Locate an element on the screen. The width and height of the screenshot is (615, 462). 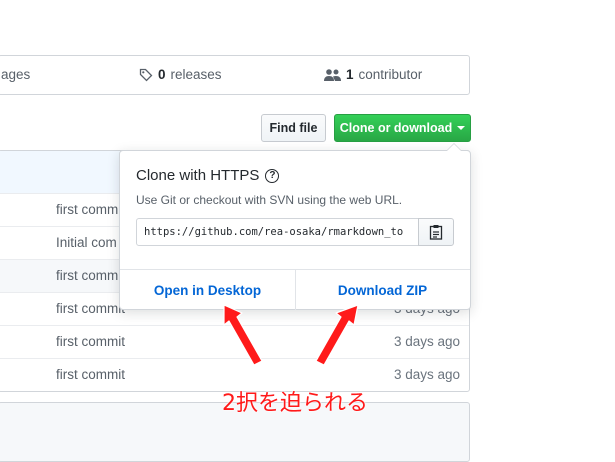
contributors-count: 1 is located at coordinates (350, 74).